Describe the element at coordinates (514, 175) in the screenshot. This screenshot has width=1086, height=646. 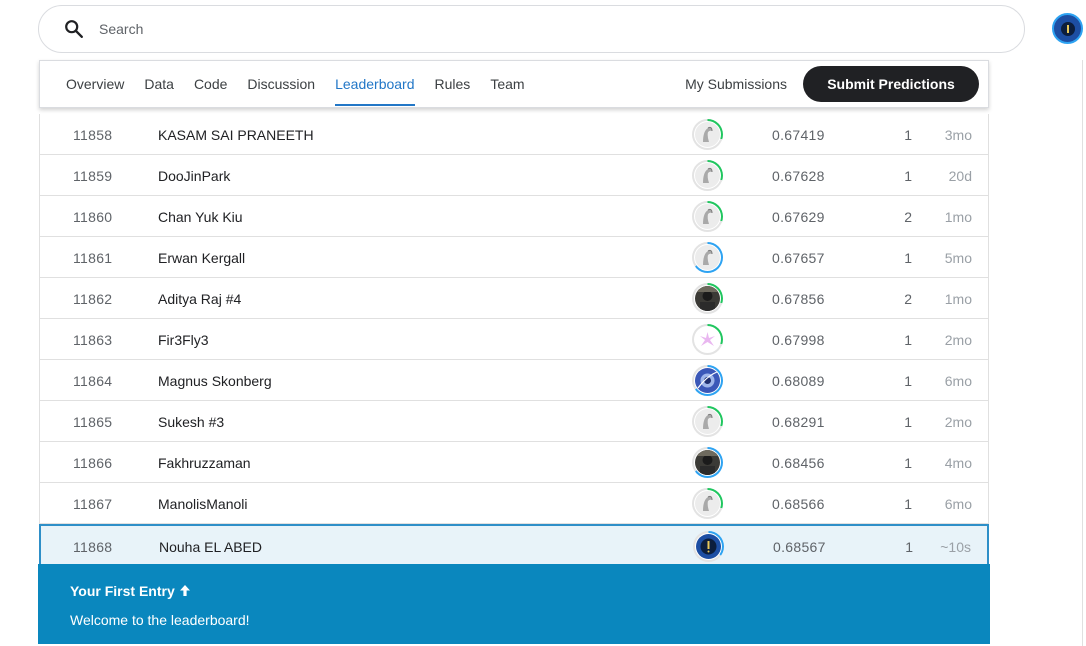
I see `leaderboard-row: 11859 DooJinPark 0.67628 1 20d` at that location.